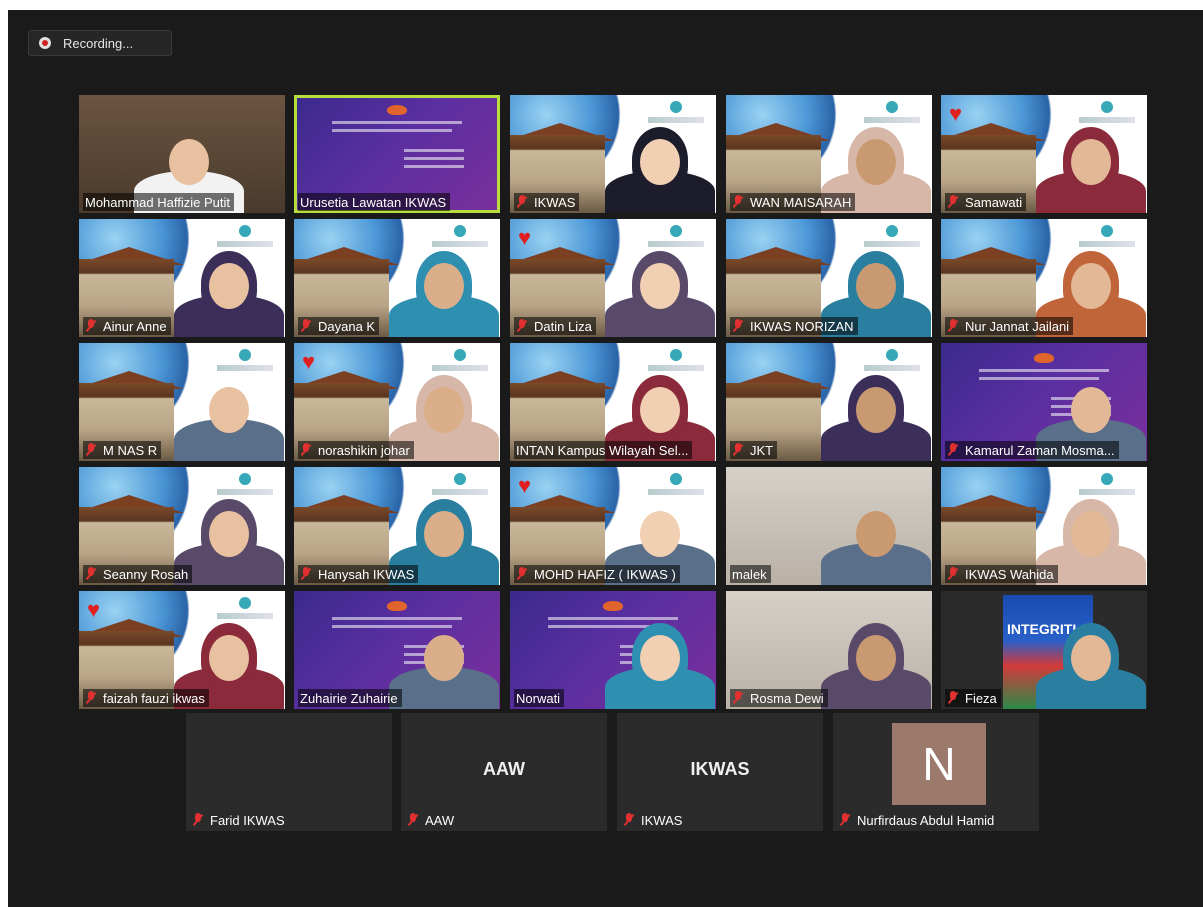 Image resolution: width=1203 pixels, height=907 pixels. What do you see at coordinates (555, 326) in the screenshot?
I see `participant-name-tag: Datin Liza` at bounding box center [555, 326].